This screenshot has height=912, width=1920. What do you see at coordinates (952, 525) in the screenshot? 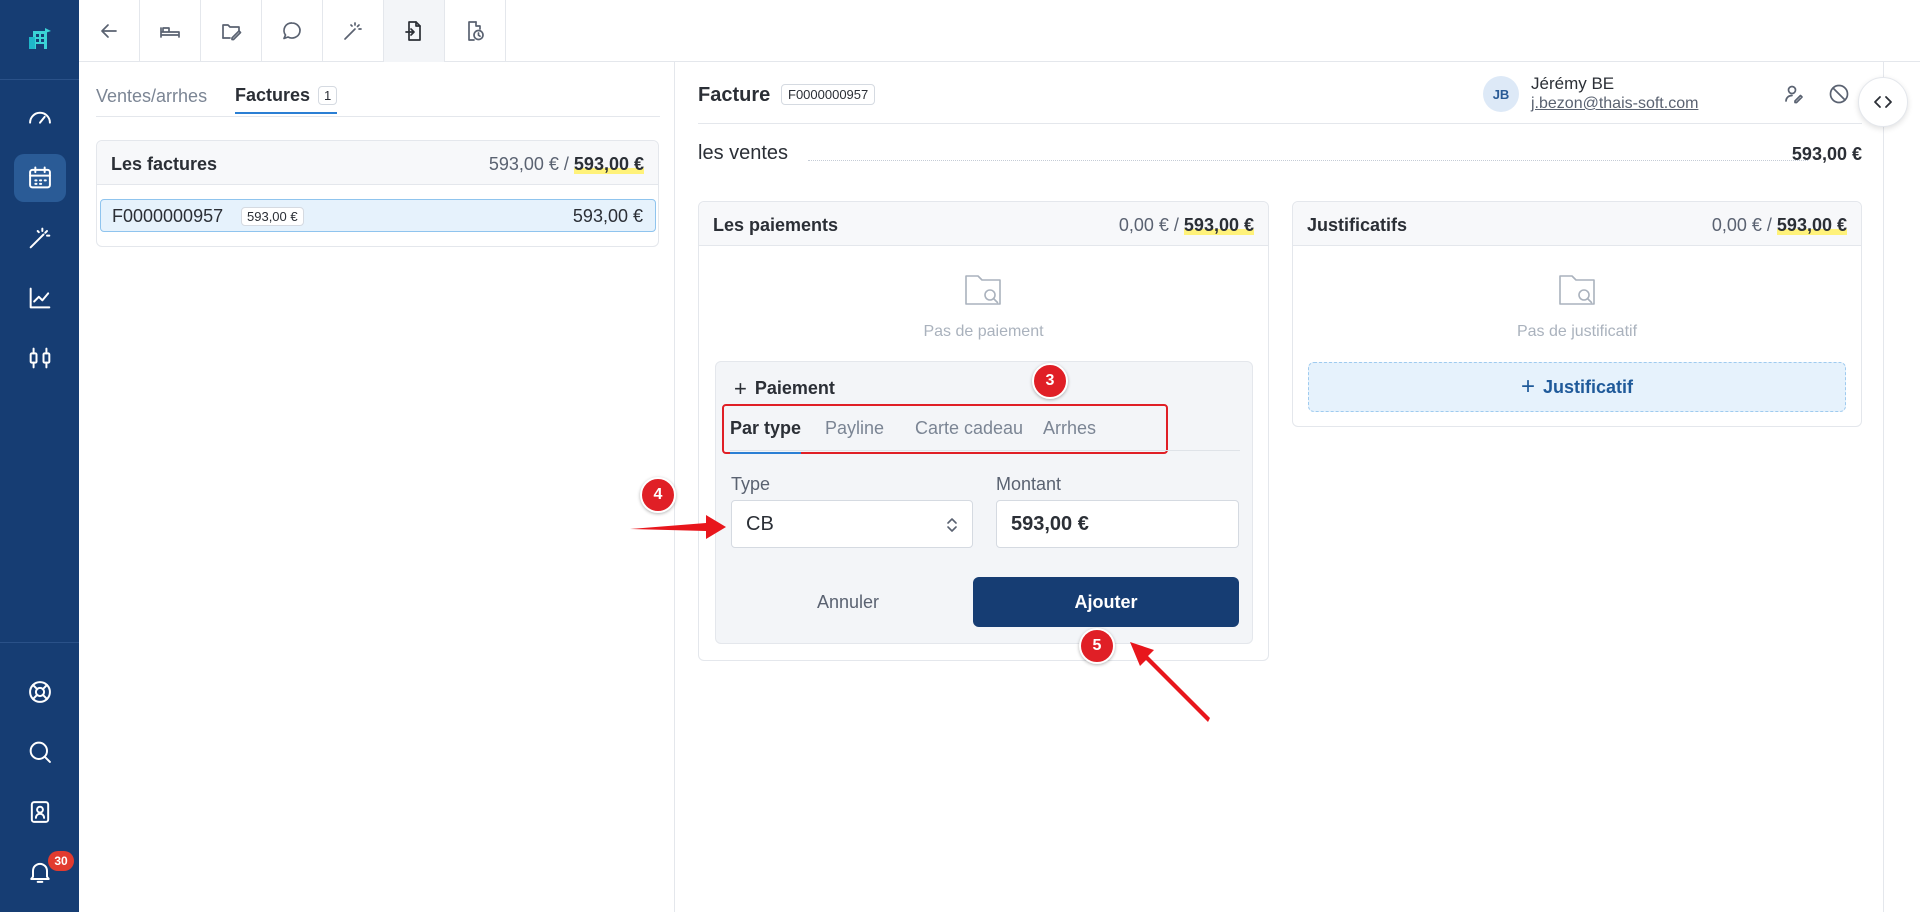
I see `select-arrows-icon` at bounding box center [952, 525].